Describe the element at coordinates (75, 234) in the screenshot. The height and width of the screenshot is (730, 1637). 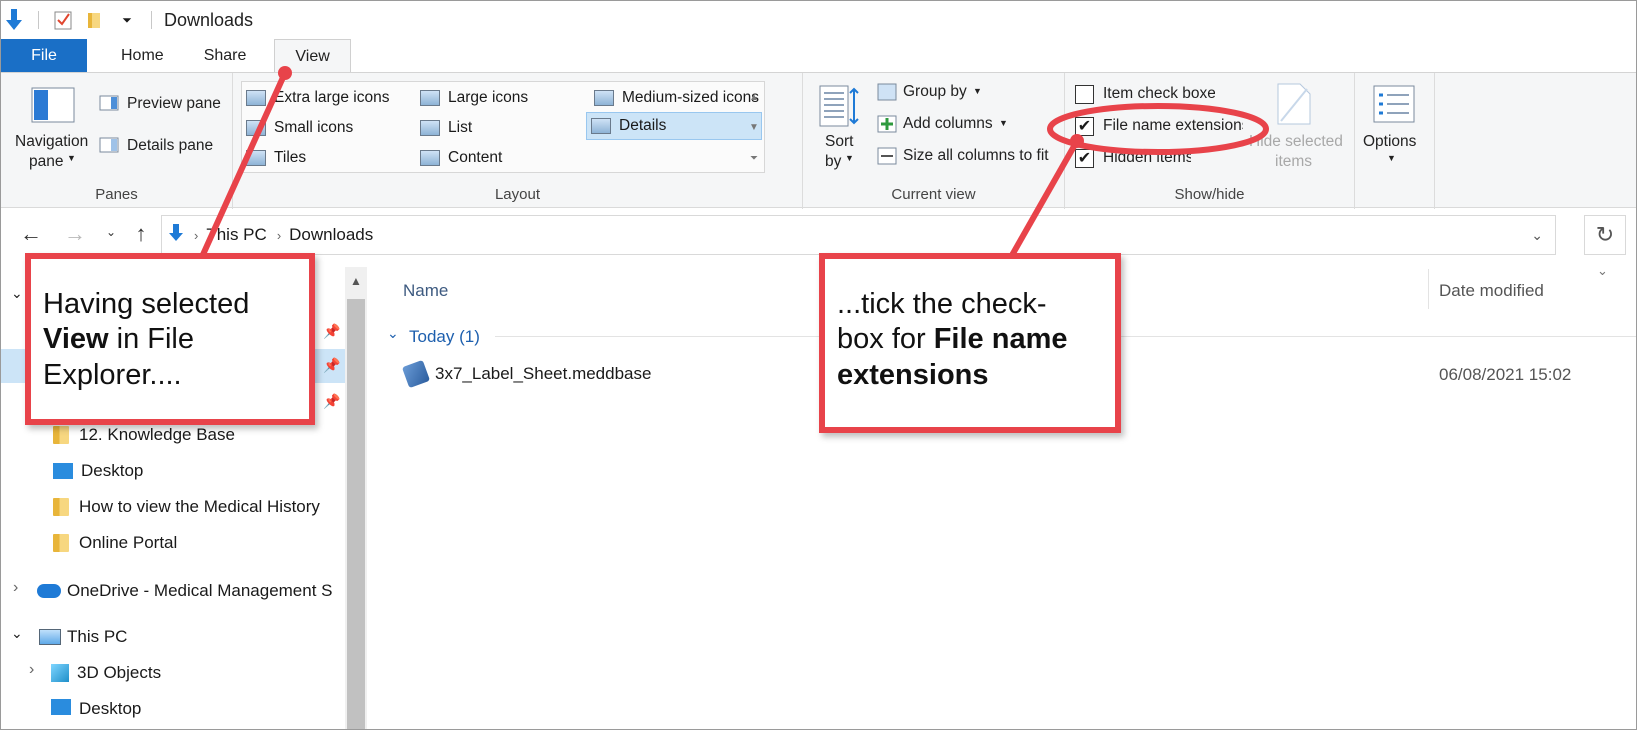
I see `forward-arrow-icon: →` at that location.